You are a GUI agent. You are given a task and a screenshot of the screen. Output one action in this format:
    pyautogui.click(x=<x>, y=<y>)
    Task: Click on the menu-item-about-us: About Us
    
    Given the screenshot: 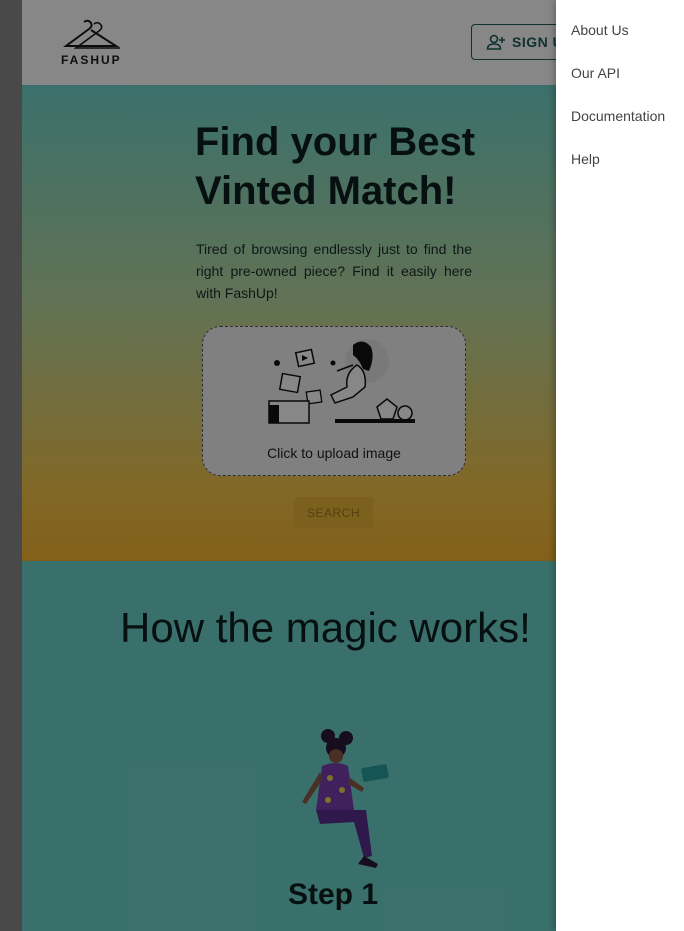 What is the action you would take?
    pyautogui.click(x=600, y=30)
    